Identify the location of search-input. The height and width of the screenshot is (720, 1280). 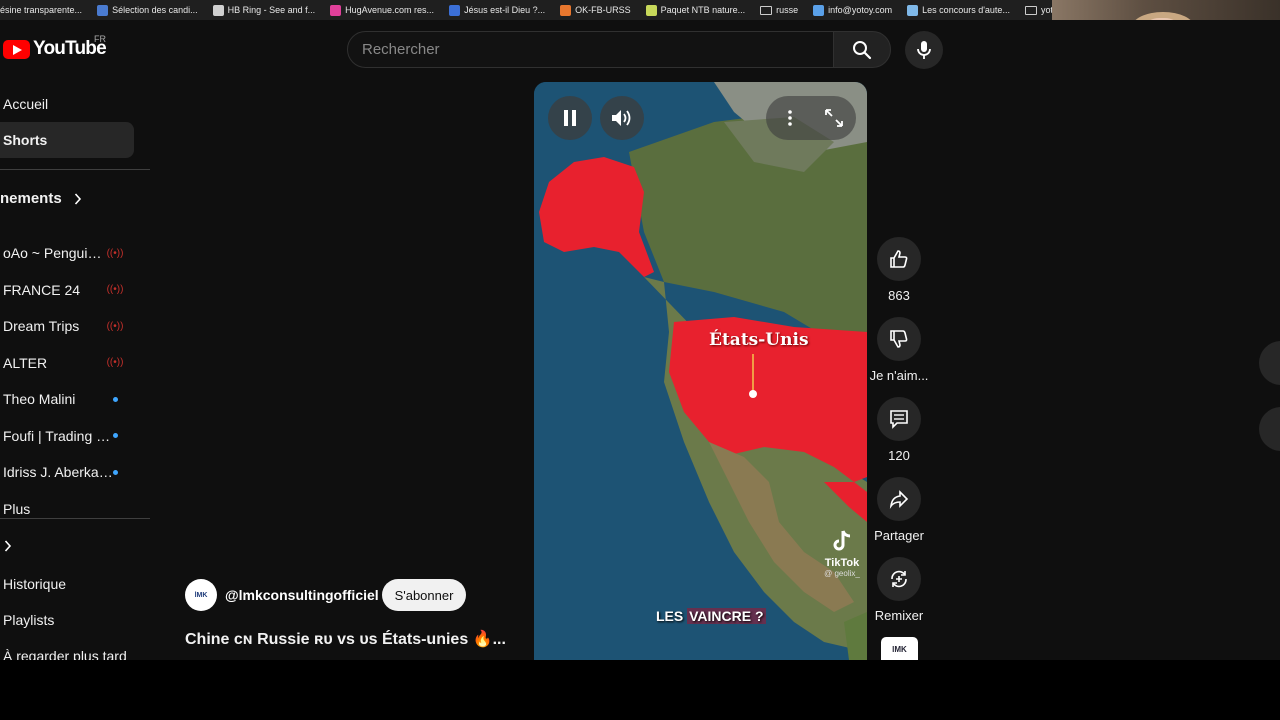
(590, 49).